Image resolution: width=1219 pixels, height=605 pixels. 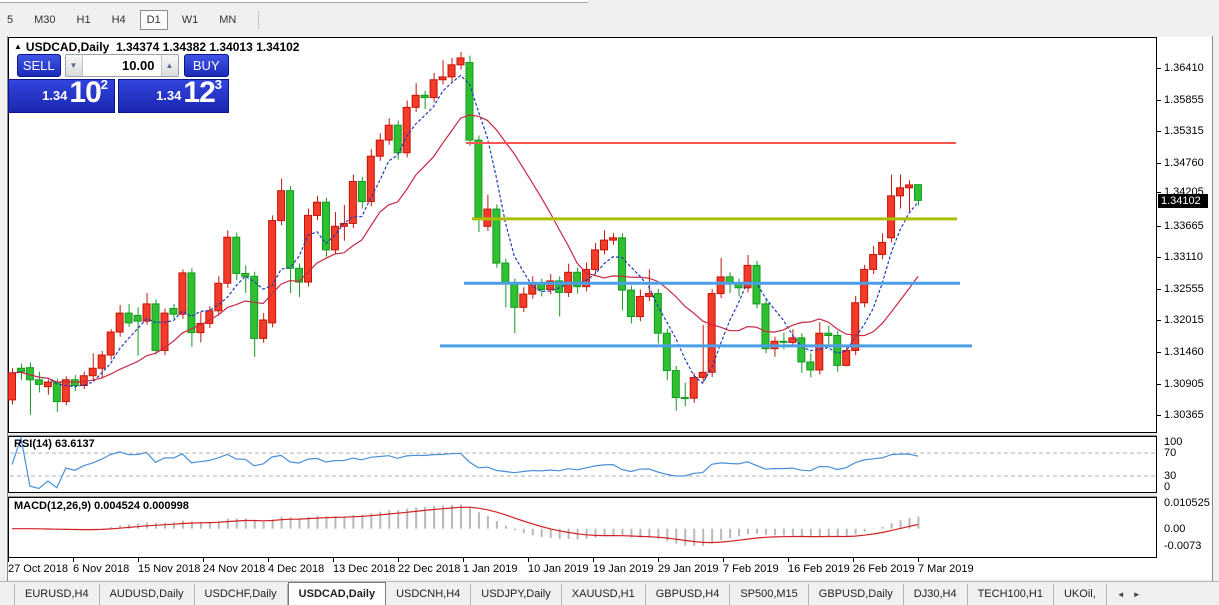 I want to click on tab-dj30-h4: DJ30,H4, so click(x=936, y=594).